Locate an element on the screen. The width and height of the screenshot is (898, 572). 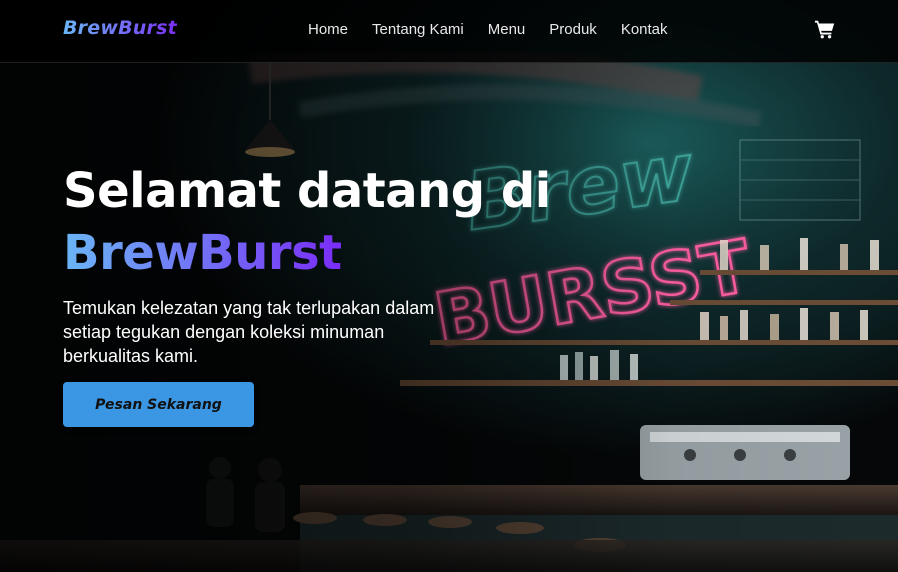
nav-link-produk: Produk is located at coordinates (573, 29).